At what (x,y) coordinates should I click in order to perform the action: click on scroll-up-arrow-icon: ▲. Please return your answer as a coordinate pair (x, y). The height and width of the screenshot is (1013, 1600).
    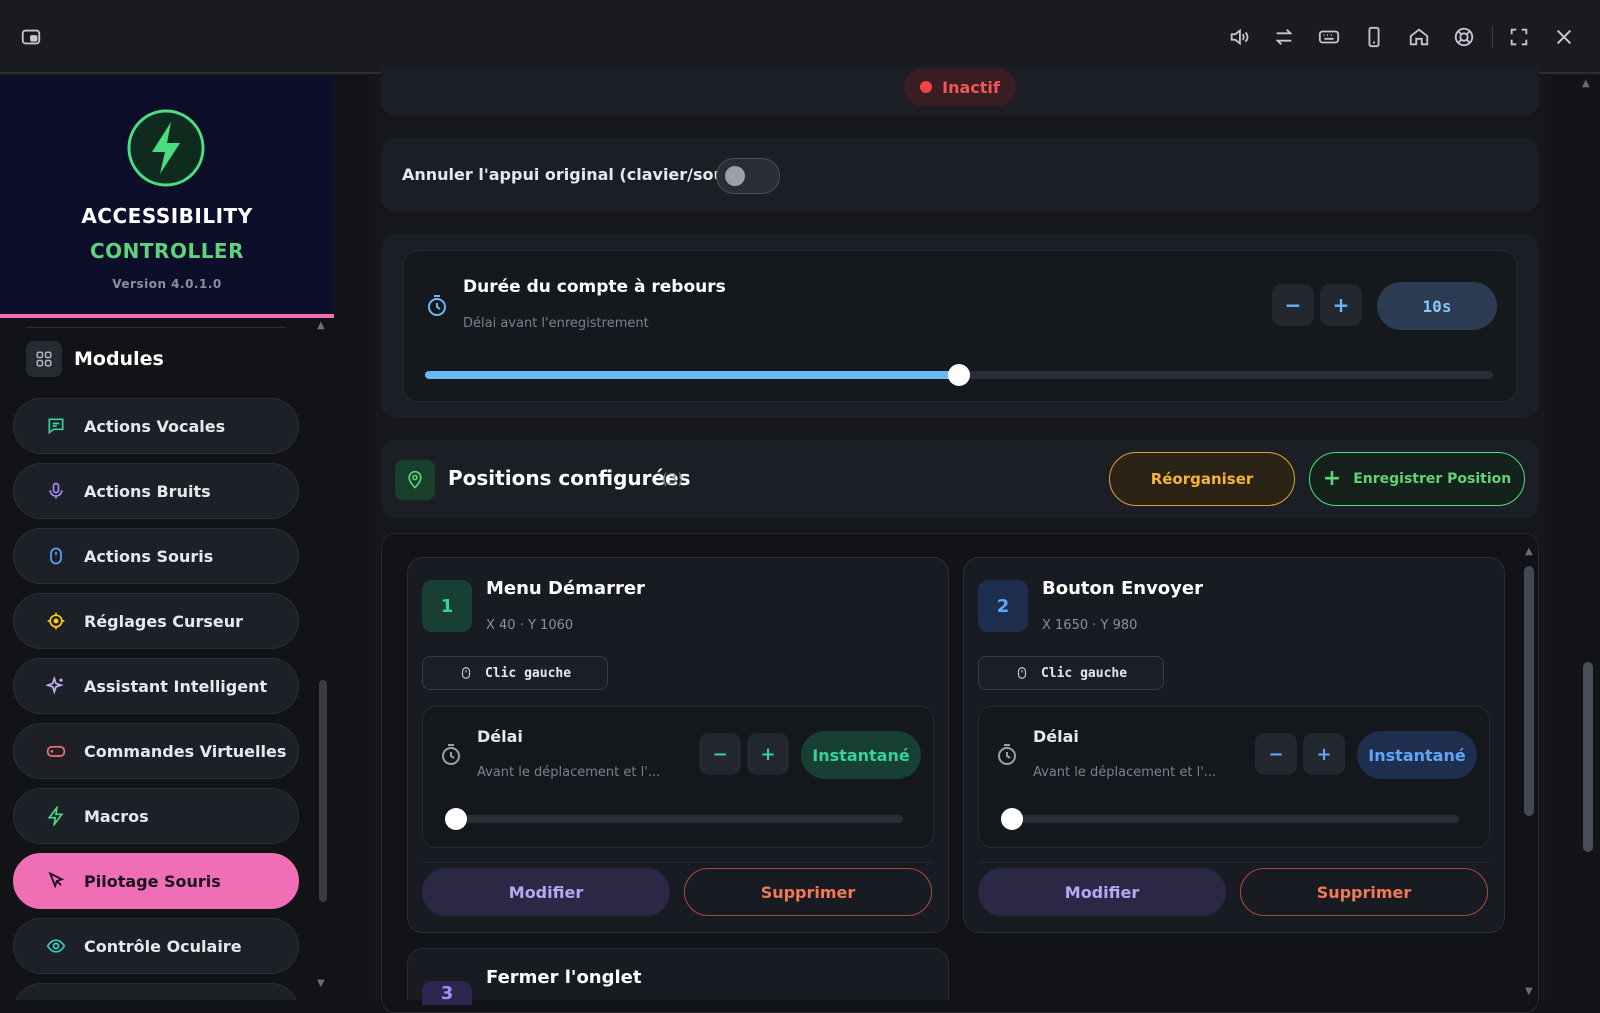
    Looking at the image, I should click on (321, 325).